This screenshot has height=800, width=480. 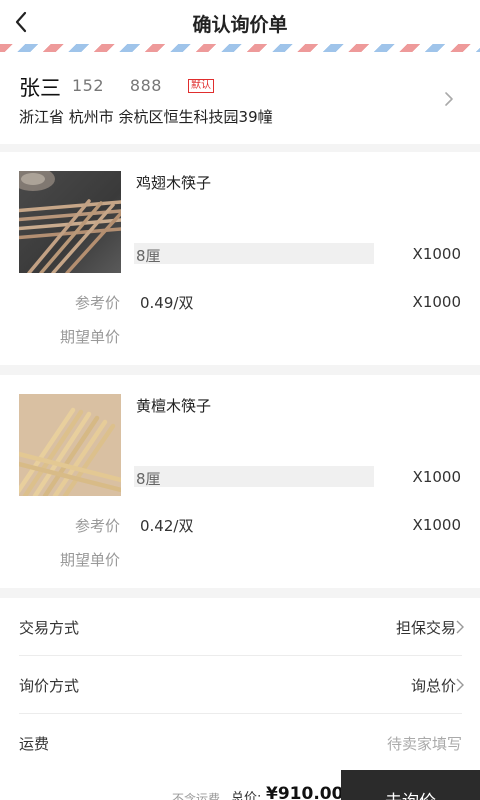 What do you see at coordinates (196, 796) in the screenshot?
I see `shipping-excluded-note: 不含运费` at bounding box center [196, 796].